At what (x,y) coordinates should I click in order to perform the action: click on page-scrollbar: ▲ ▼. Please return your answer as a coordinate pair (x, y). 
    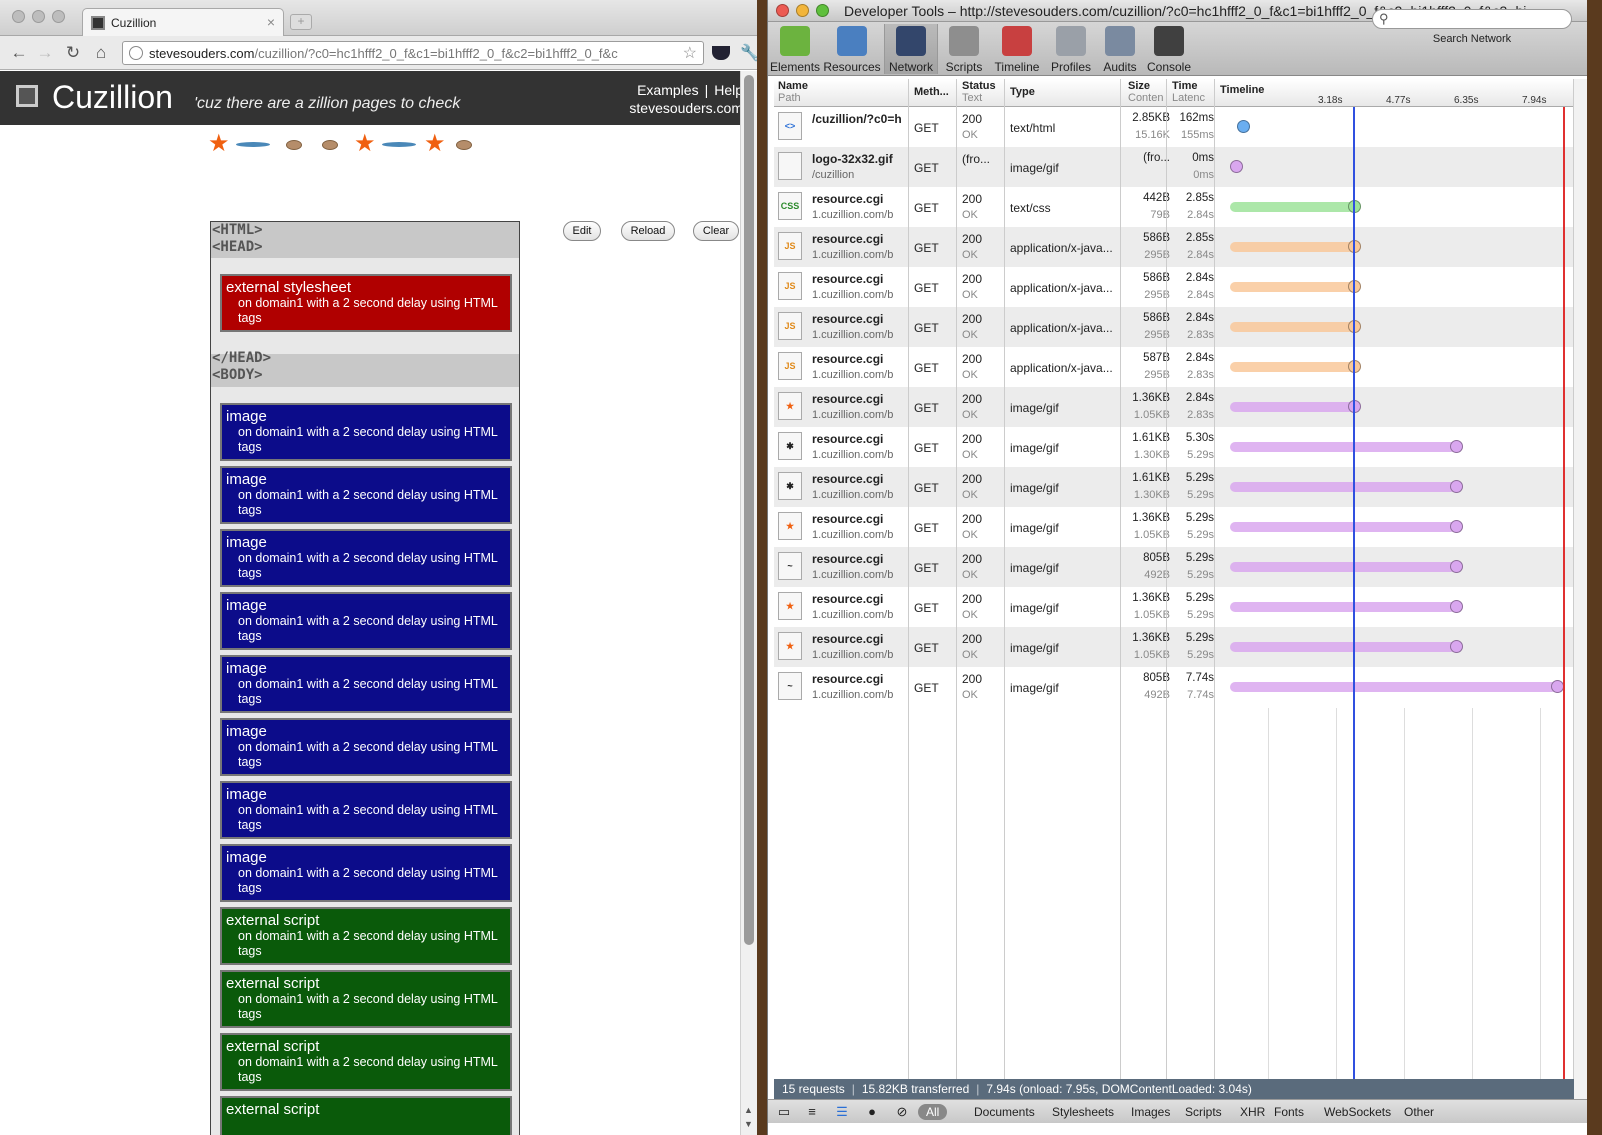
    Looking at the image, I should click on (748, 603).